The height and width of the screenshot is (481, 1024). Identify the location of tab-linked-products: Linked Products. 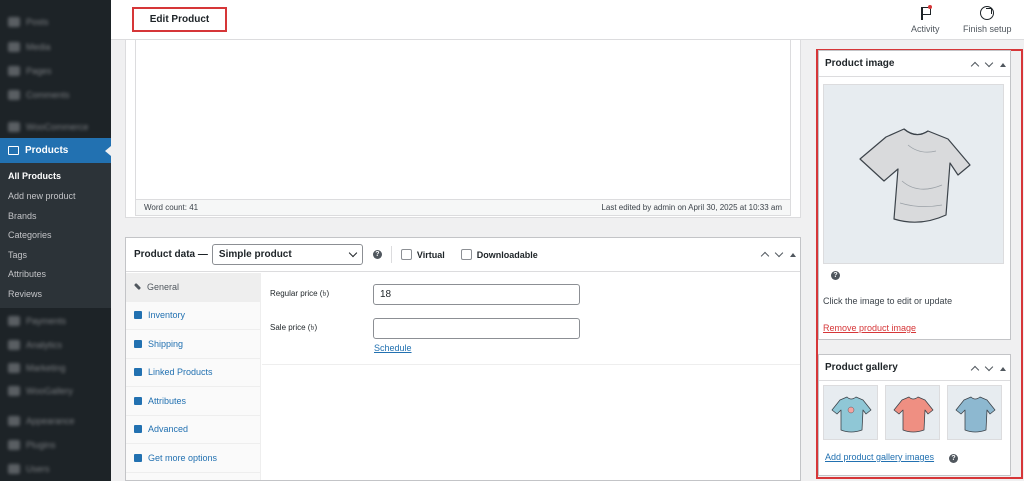
(193, 373).